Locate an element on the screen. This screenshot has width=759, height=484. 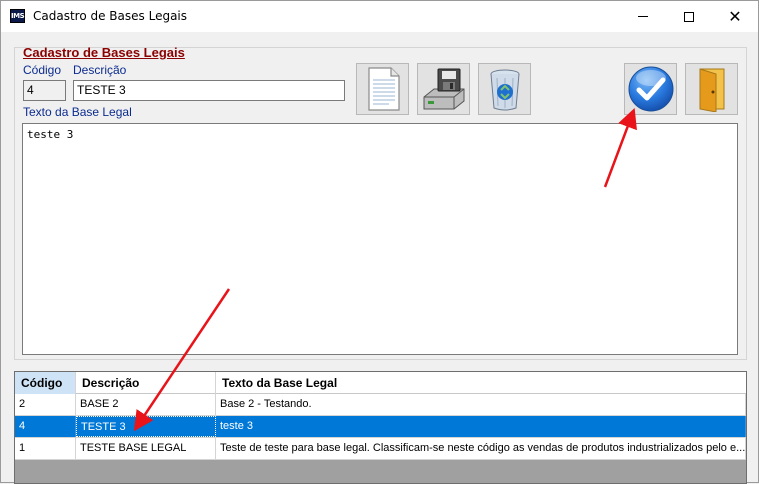
grid-header: Código Descrição Texto da Base Legal is located at coordinates (380, 383).